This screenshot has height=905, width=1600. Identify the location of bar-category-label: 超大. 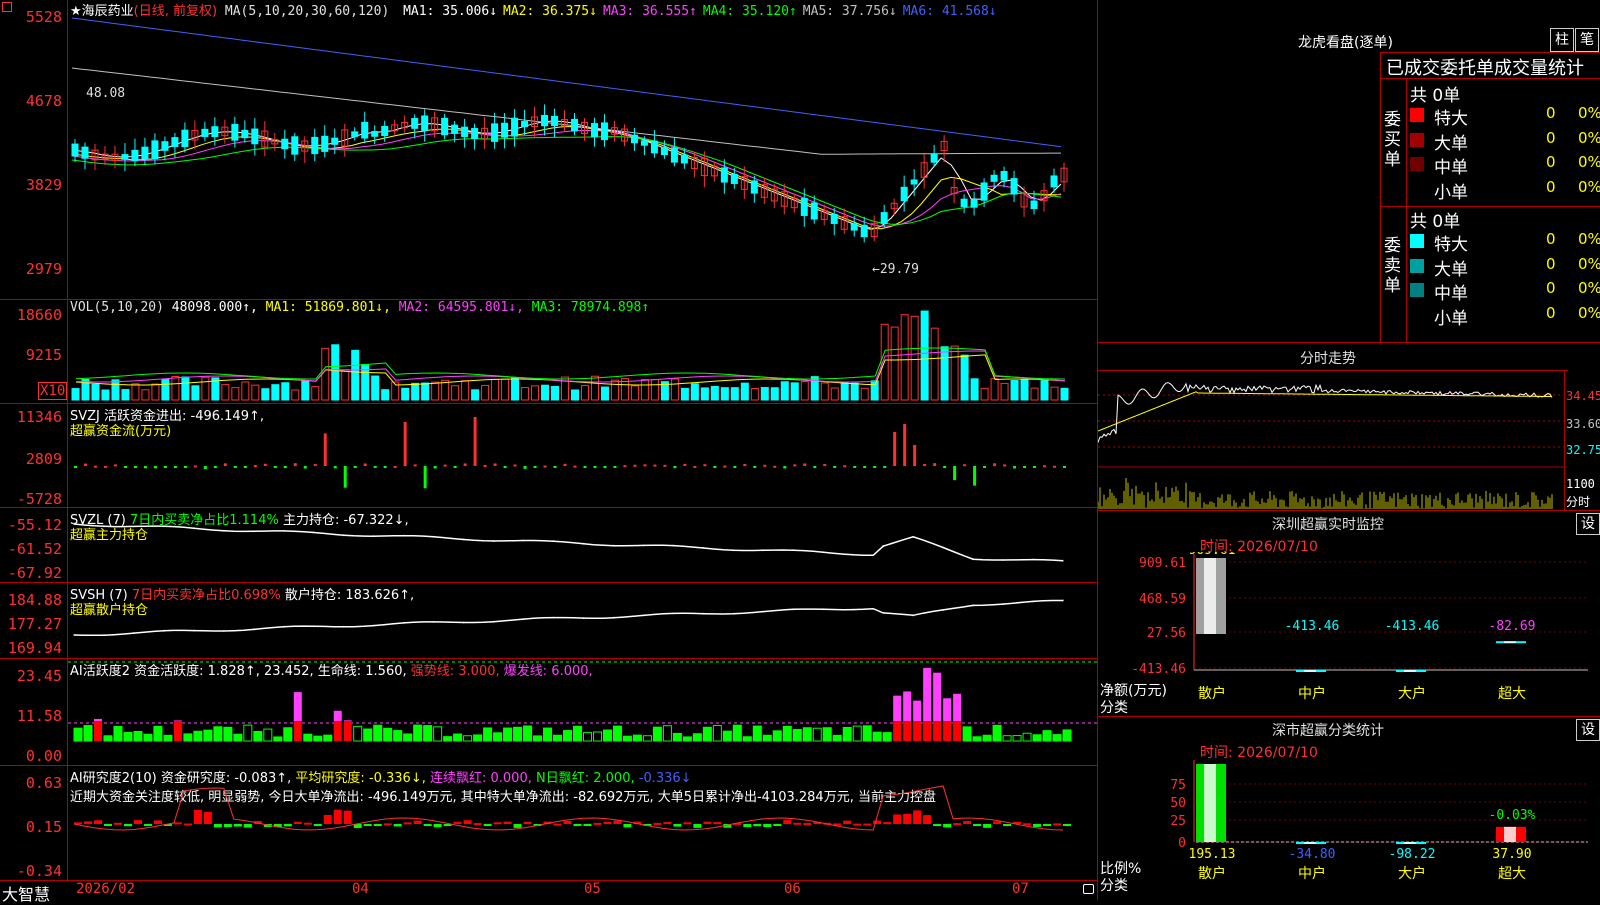
(1512, 694).